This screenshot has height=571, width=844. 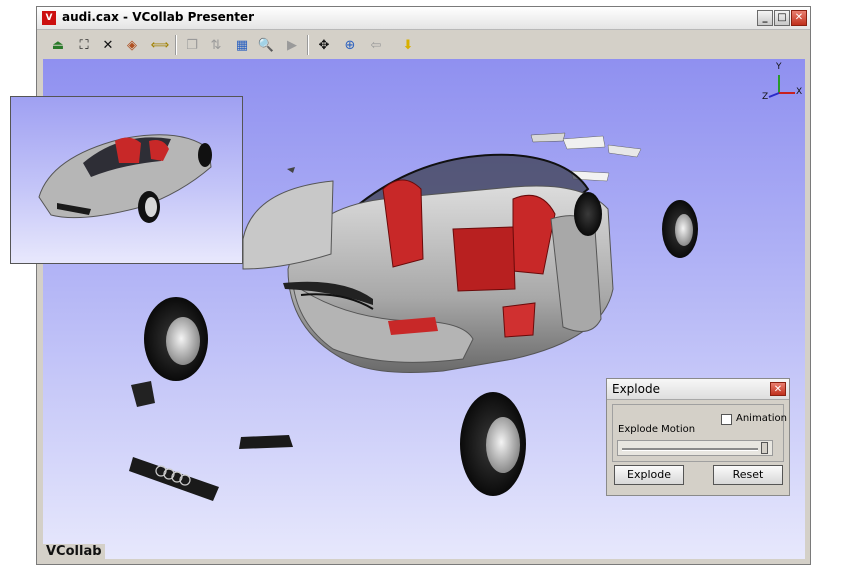 What do you see at coordinates (636, 389) in the screenshot?
I see `explode-dialog-title: Explode` at bounding box center [636, 389].